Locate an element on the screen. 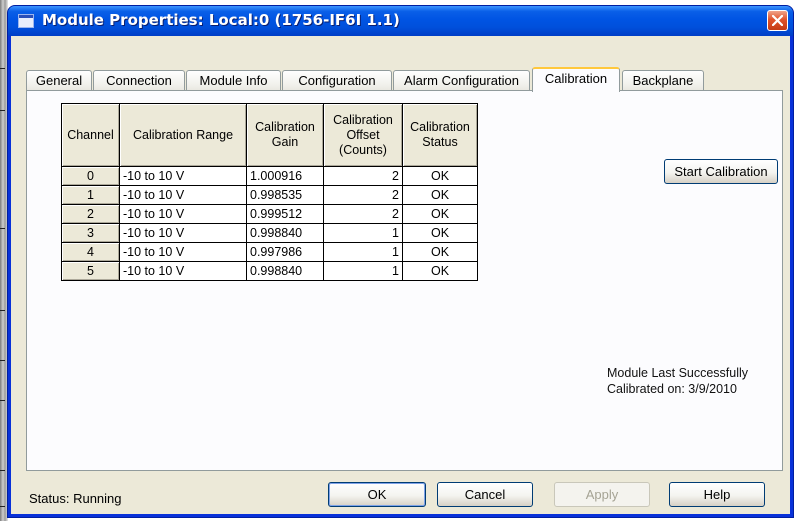 The image size is (799, 521). column-header-label: Channel is located at coordinates (90, 134).